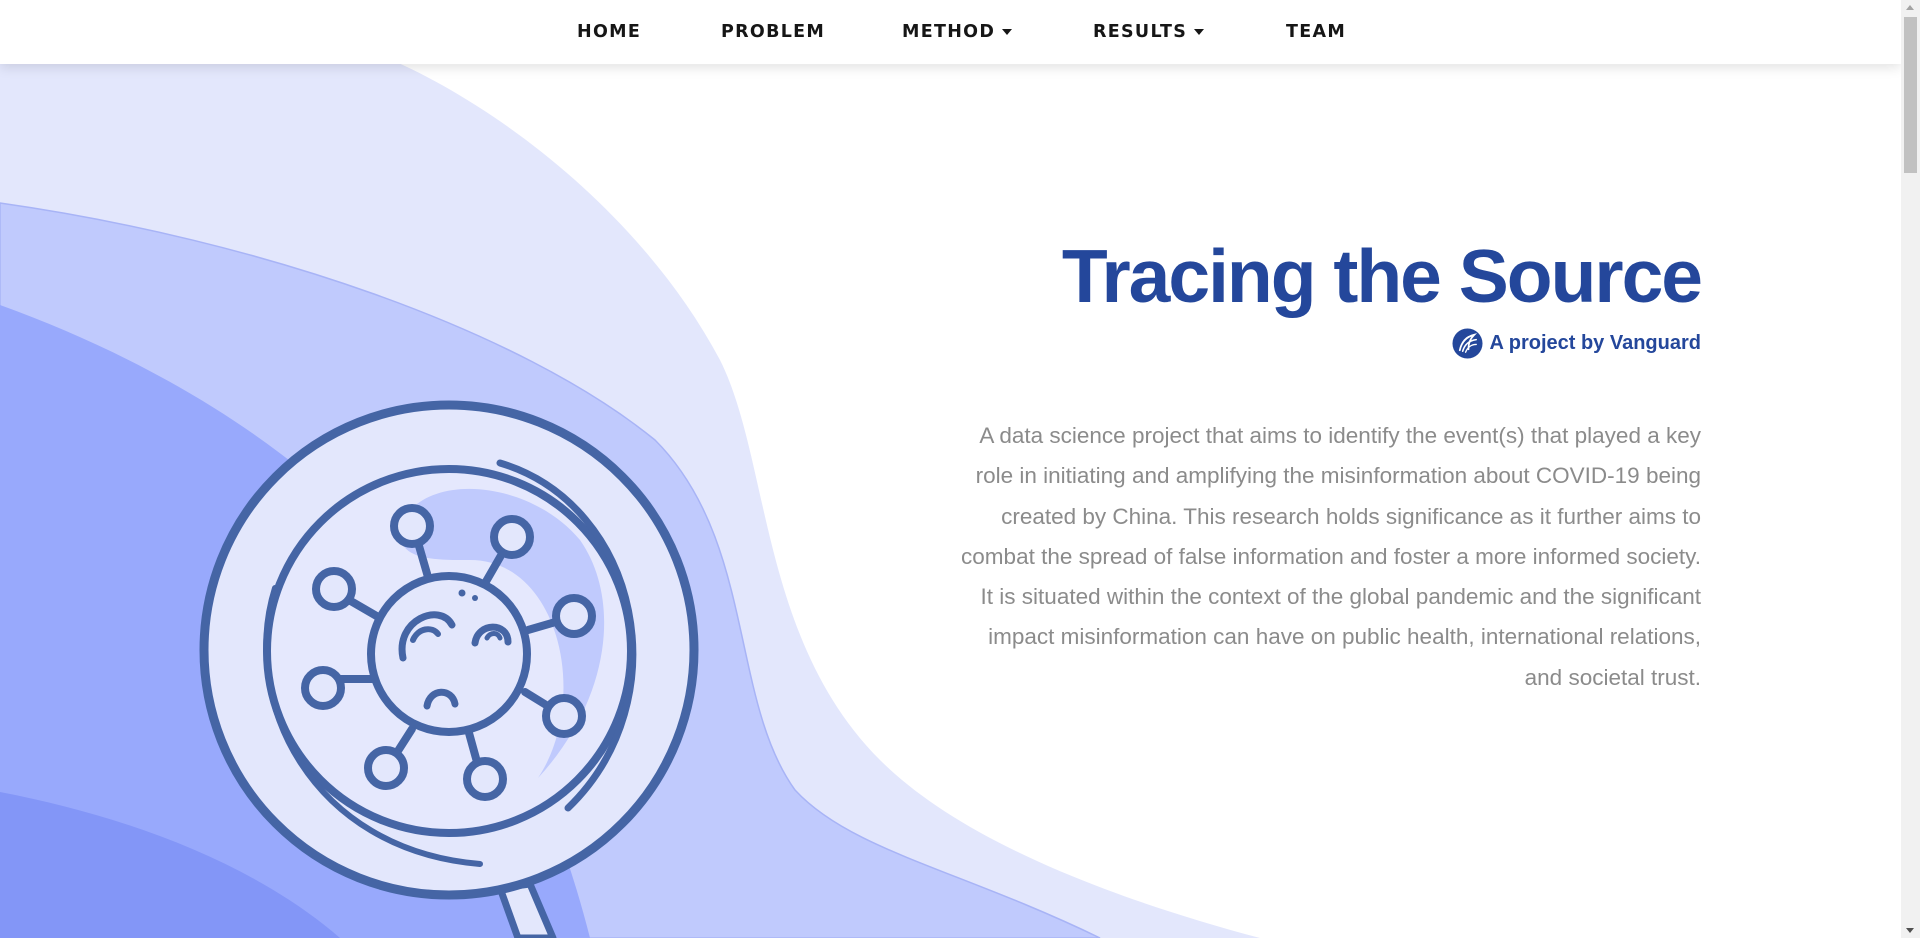  I want to click on nav-problem: PROBLEM, so click(773, 32).